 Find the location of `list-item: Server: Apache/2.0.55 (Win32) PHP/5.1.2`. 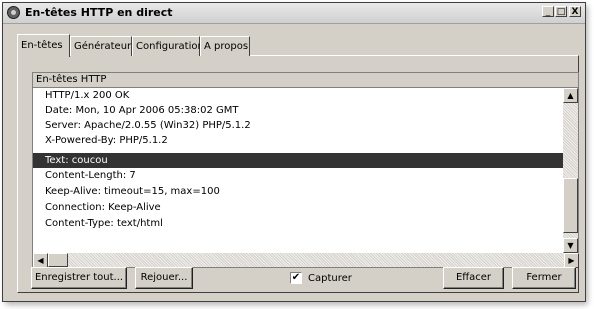

list-item: Server: Apache/2.0.55 (Win32) PHP/5.1.2 is located at coordinates (298, 125).